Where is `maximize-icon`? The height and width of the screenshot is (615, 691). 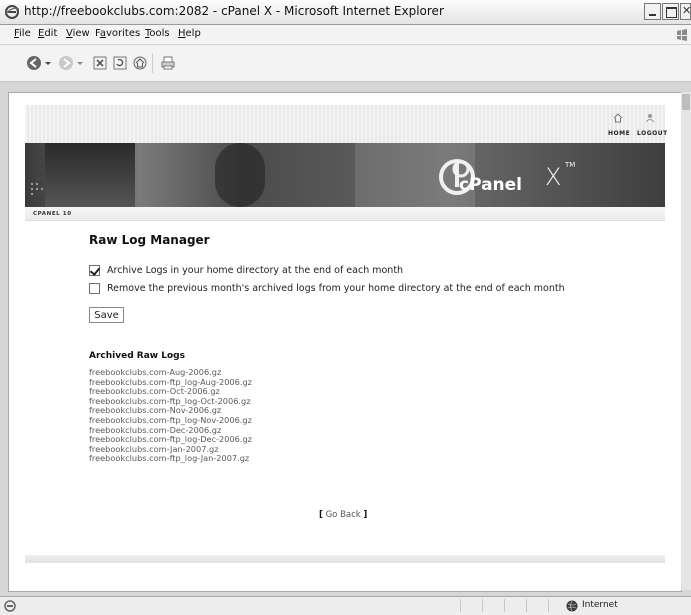
maximize-icon is located at coordinates (671, 12).